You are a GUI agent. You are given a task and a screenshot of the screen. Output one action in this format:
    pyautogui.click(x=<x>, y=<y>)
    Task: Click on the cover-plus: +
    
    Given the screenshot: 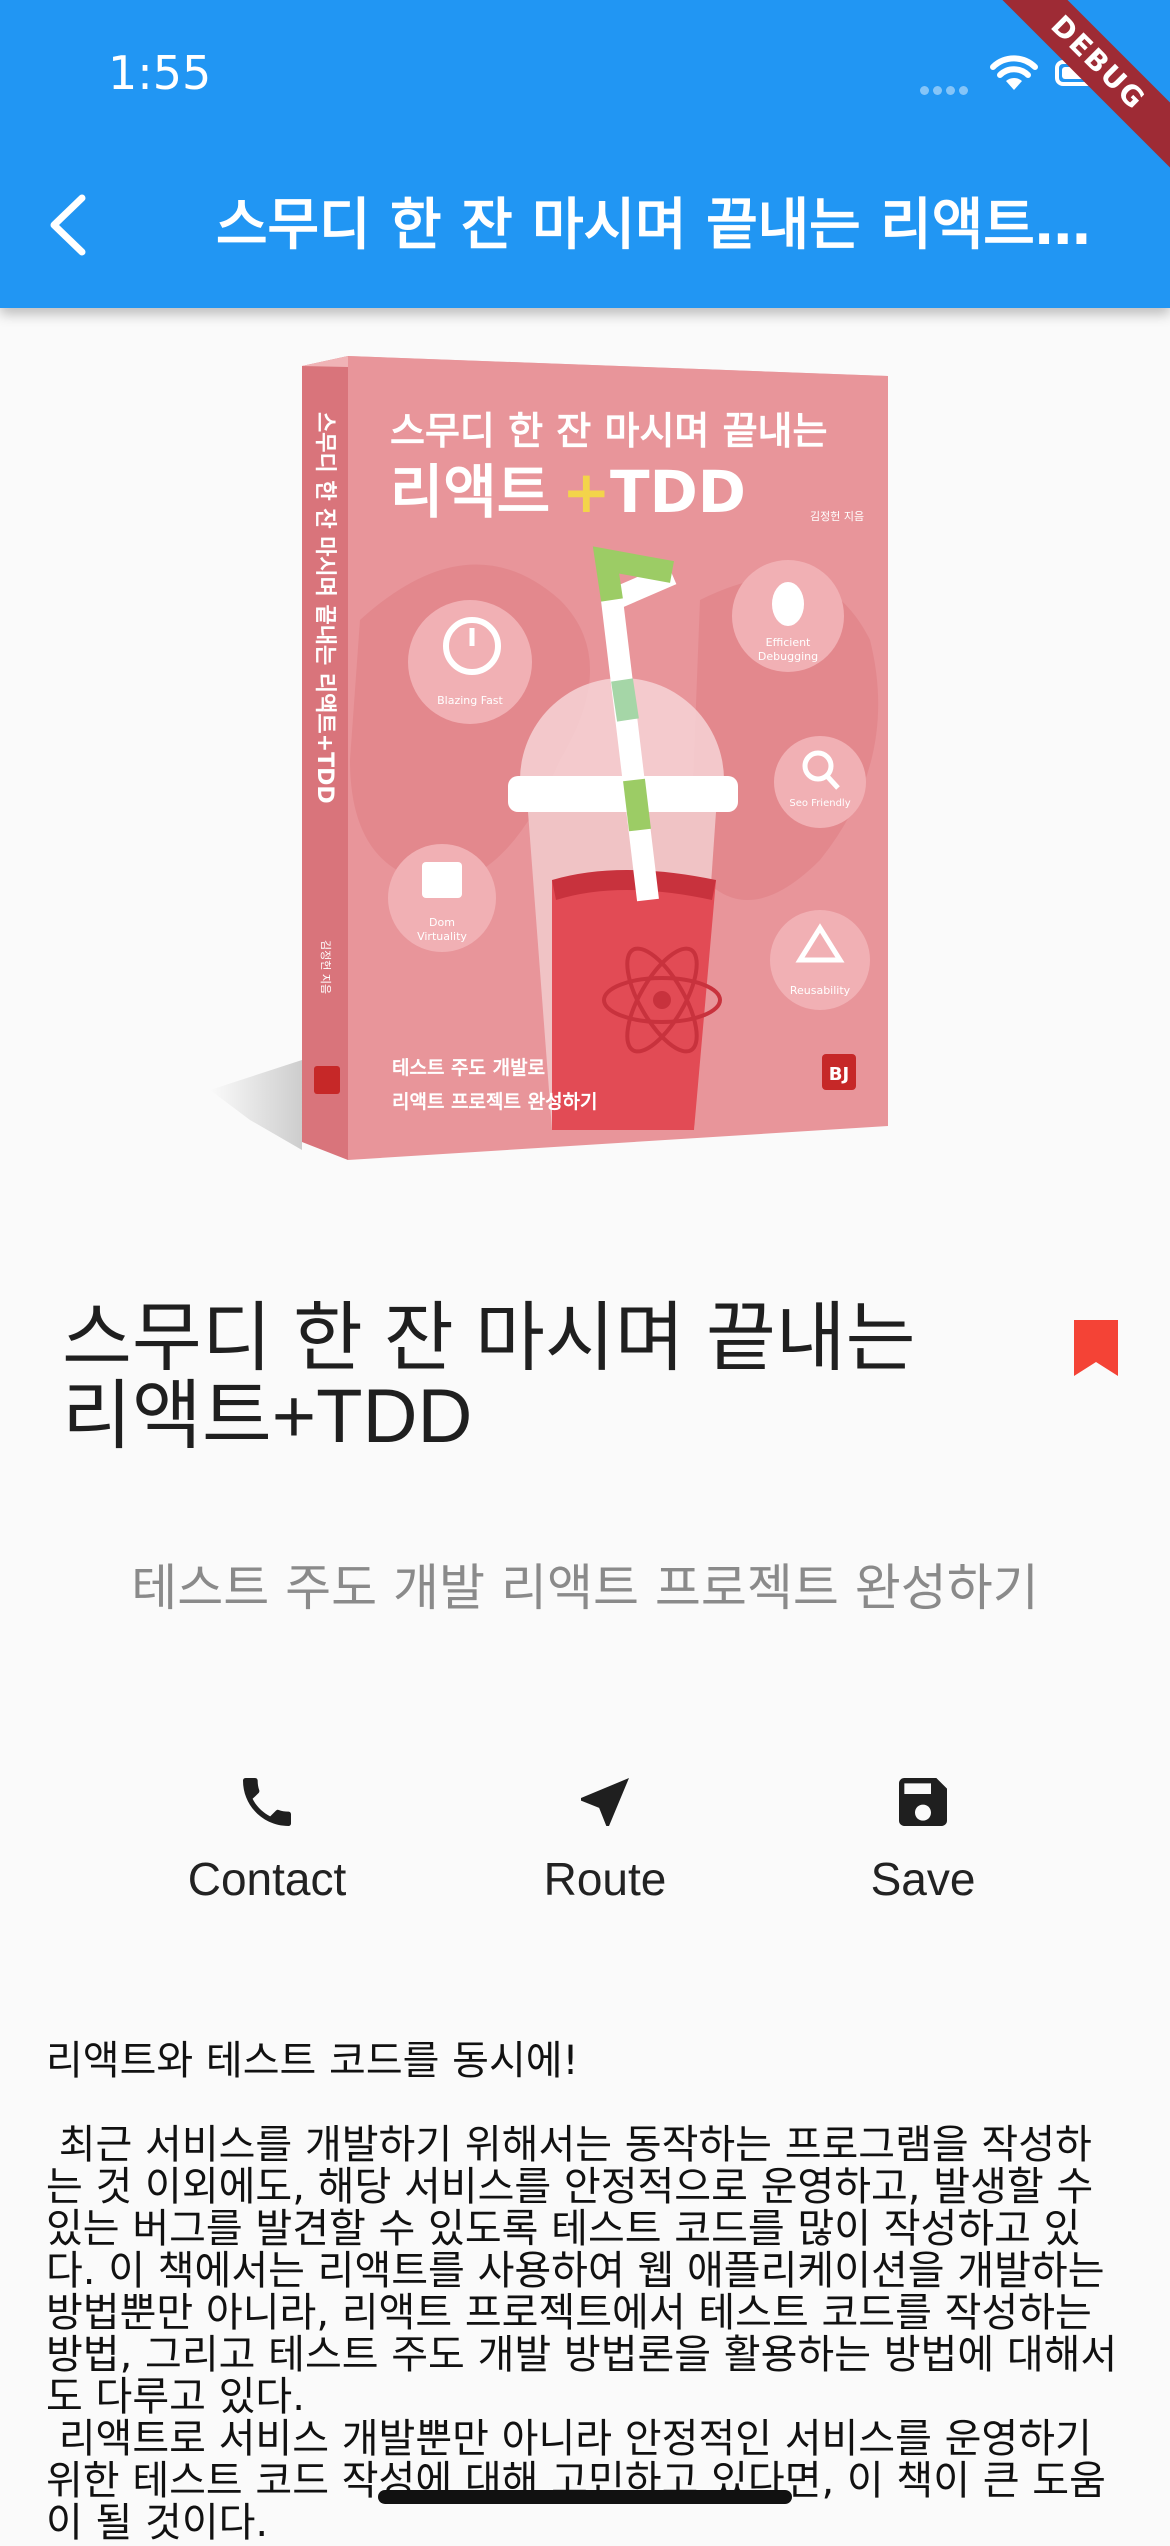 What is the action you would take?
    pyautogui.click(x=586, y=492)
    